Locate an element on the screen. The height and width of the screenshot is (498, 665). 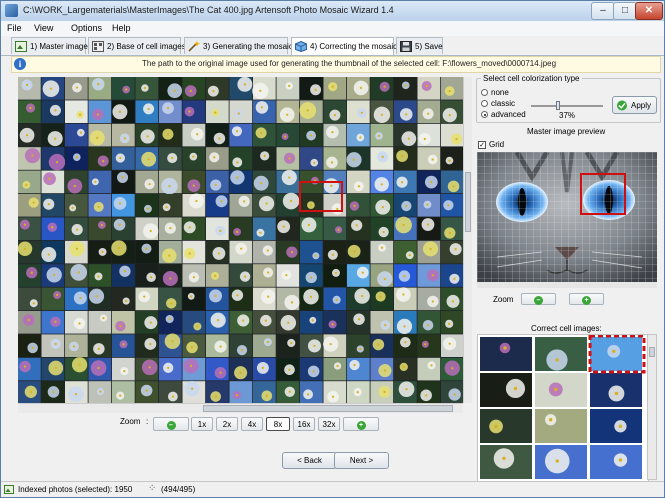
colorization-slider-track is located at coordinates (567, 106).